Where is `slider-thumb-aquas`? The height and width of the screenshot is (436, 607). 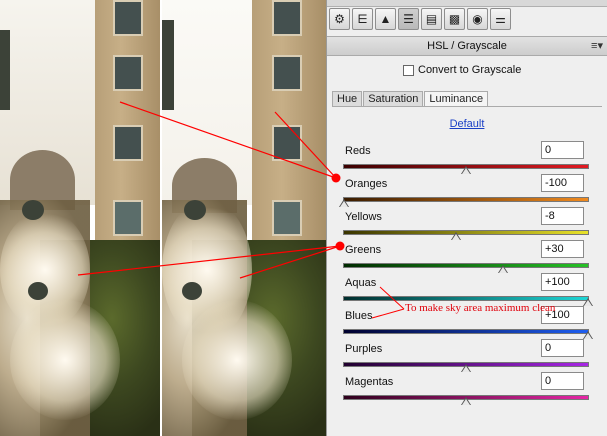 slider-thumb-aquas is located at coordinates (588, 302).